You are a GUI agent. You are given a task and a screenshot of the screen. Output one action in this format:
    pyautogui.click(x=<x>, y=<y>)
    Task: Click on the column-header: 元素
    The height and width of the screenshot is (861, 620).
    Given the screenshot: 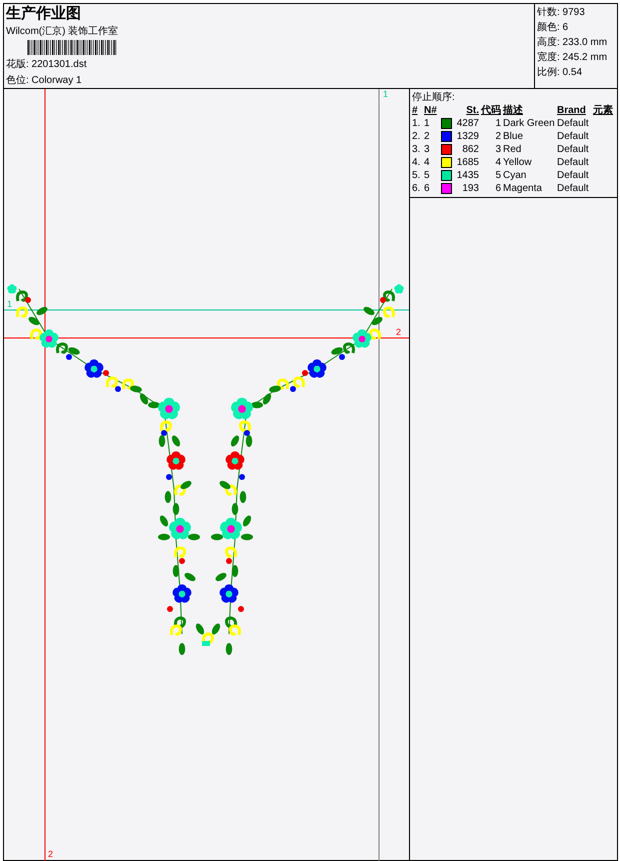 What is the action you would take?
    pyautogui.click(x=603, y=110)
    